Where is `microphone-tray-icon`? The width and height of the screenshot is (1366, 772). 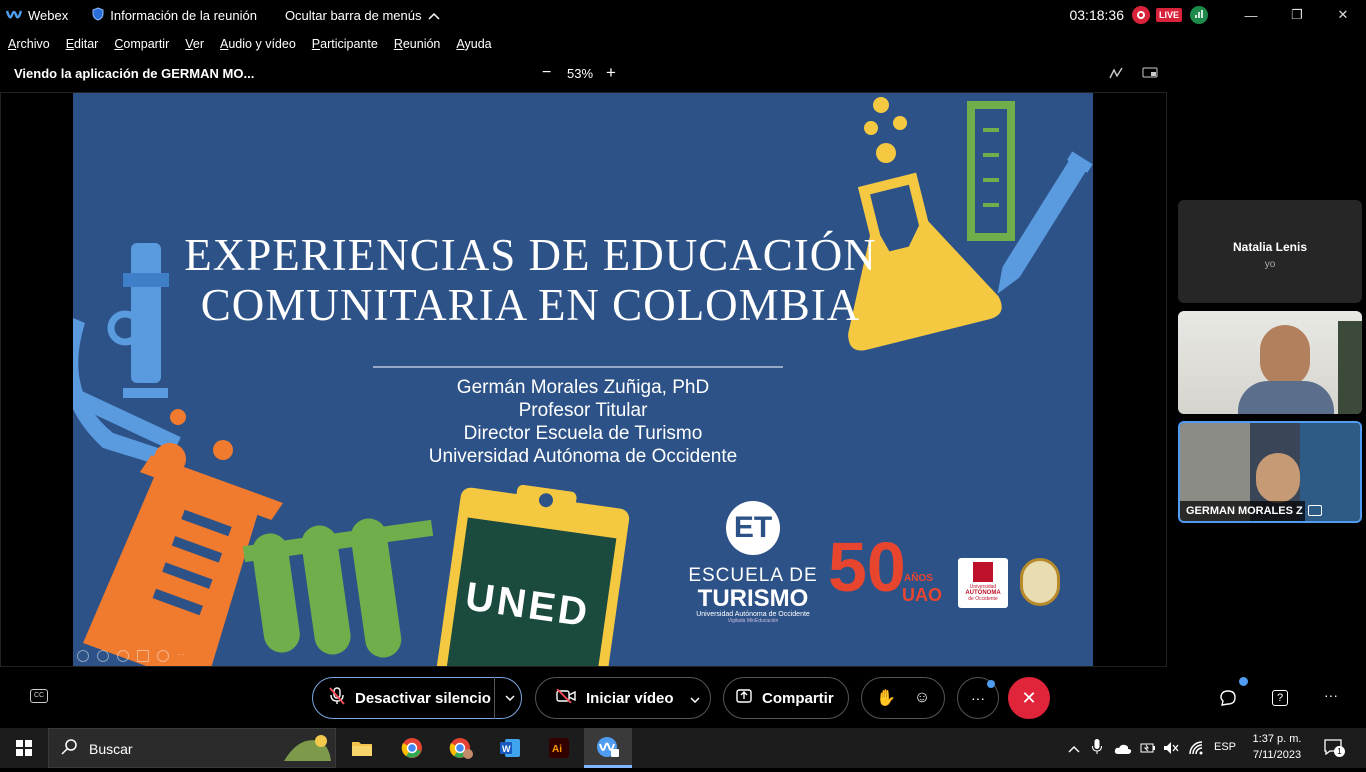 microphone-tray-icon is located at coordinates (1097, 749).